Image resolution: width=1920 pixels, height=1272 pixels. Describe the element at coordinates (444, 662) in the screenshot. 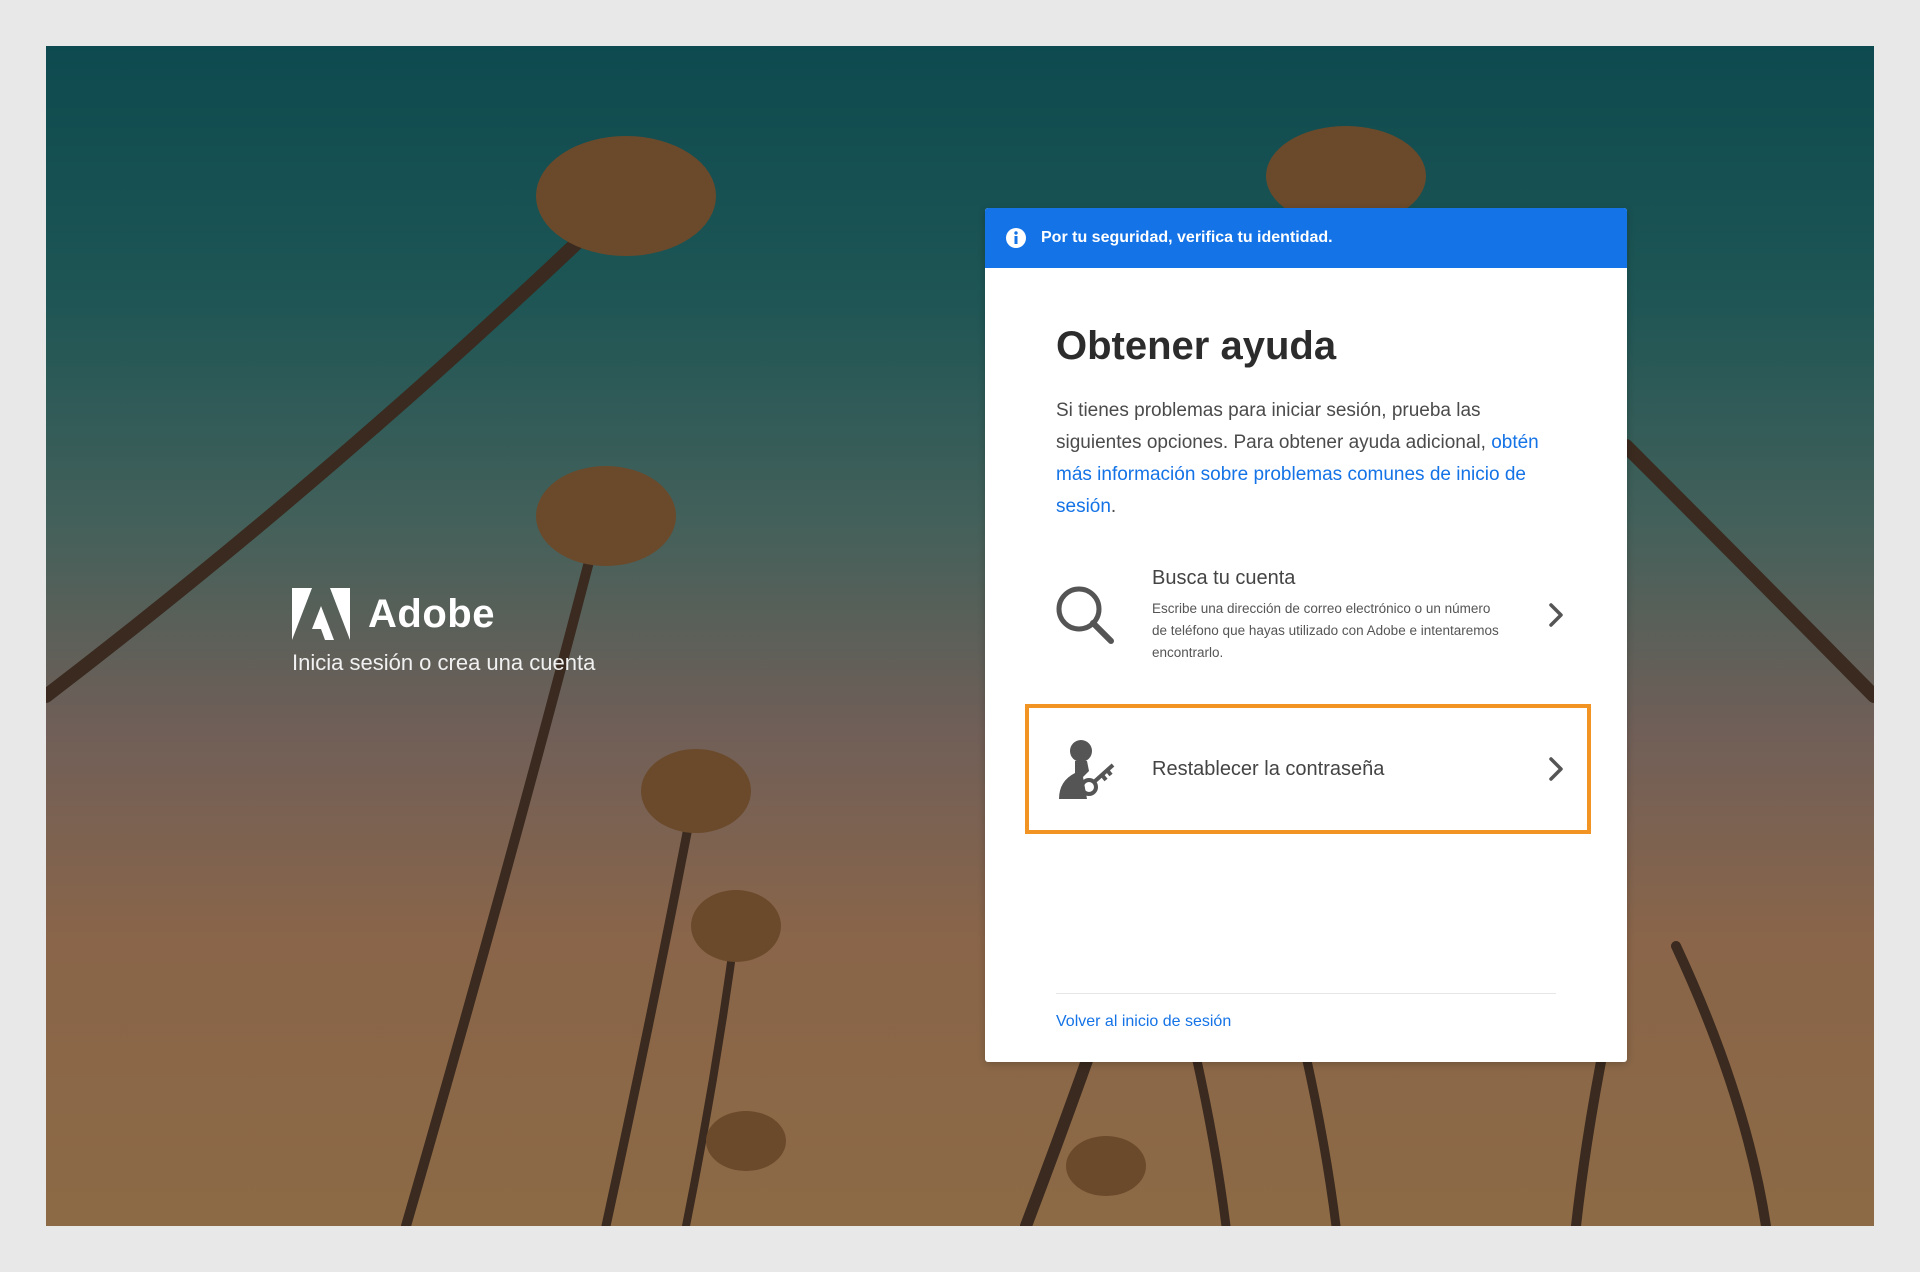

I see `brand-tagline: Inicia sesión o crea una cuenta` at that location.